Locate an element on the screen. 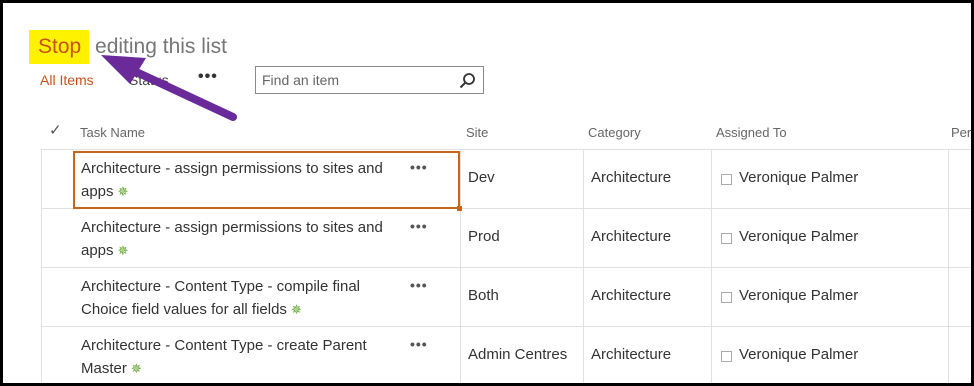  selected-cell-outline is located at coordinates (267, 181).